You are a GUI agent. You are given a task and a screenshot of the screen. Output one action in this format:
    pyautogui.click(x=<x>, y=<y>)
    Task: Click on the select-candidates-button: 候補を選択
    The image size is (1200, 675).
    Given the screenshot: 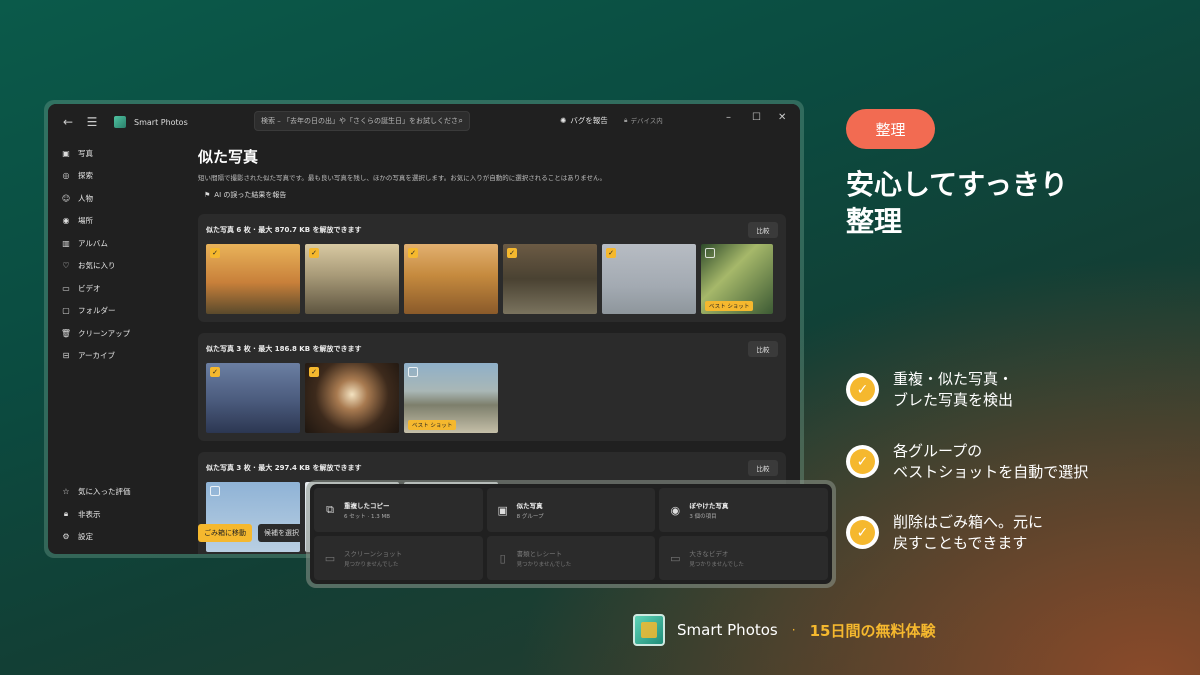 What is the action you would take?
    pyautogui.click(x=281, y=533)
    